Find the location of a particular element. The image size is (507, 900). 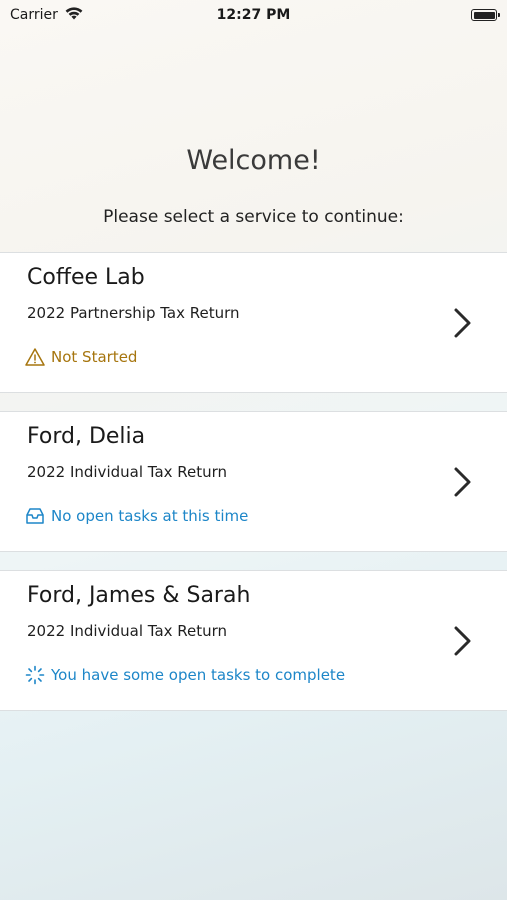

battery-level is located at coordinates (484, 15).